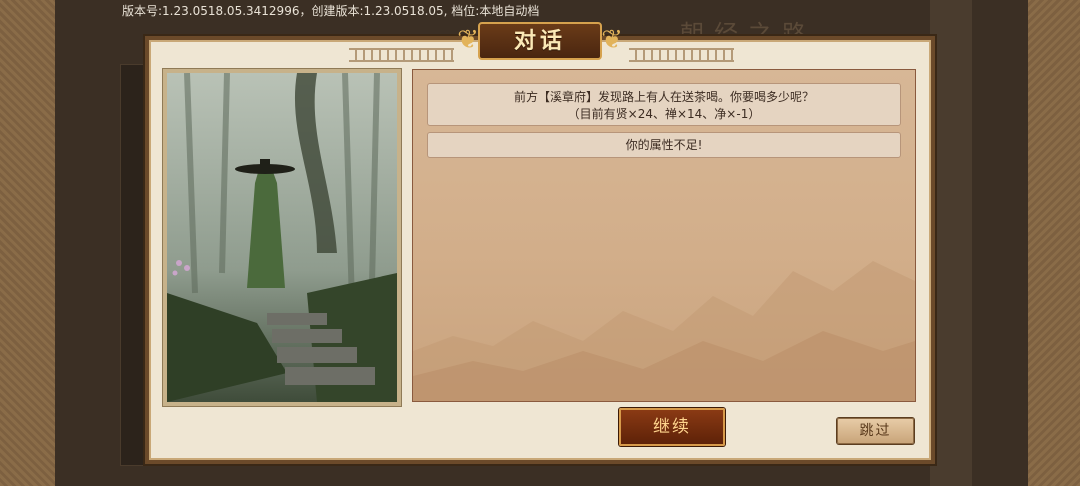  Describe the element at coordinates (663, 97) in the screenshot. I see `dialog-message-line: 前方【溪章府】发现路上有人在送茶喝。你要喝多少呢？` at that location.